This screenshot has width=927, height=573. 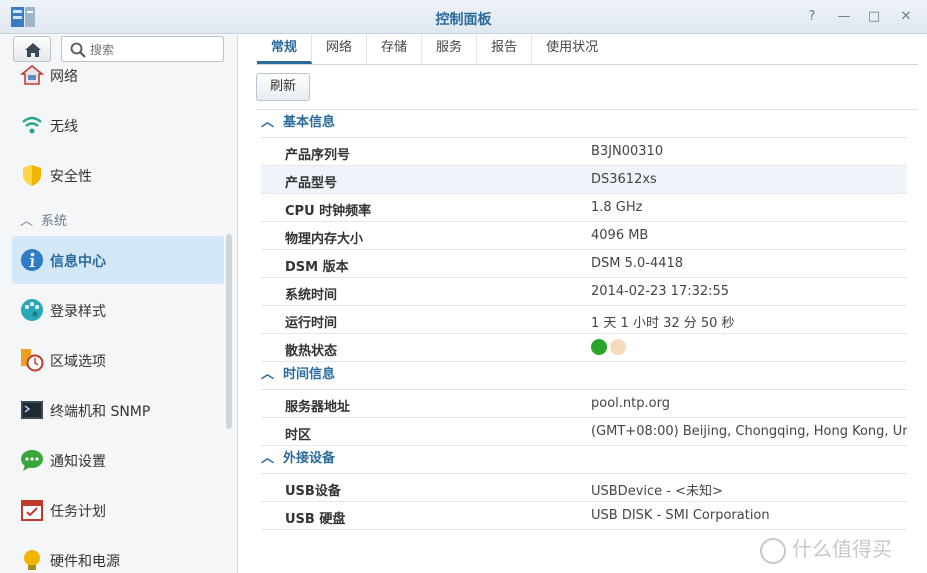 I want to click on row-key: 产品型号, so click(x=311, y=183).